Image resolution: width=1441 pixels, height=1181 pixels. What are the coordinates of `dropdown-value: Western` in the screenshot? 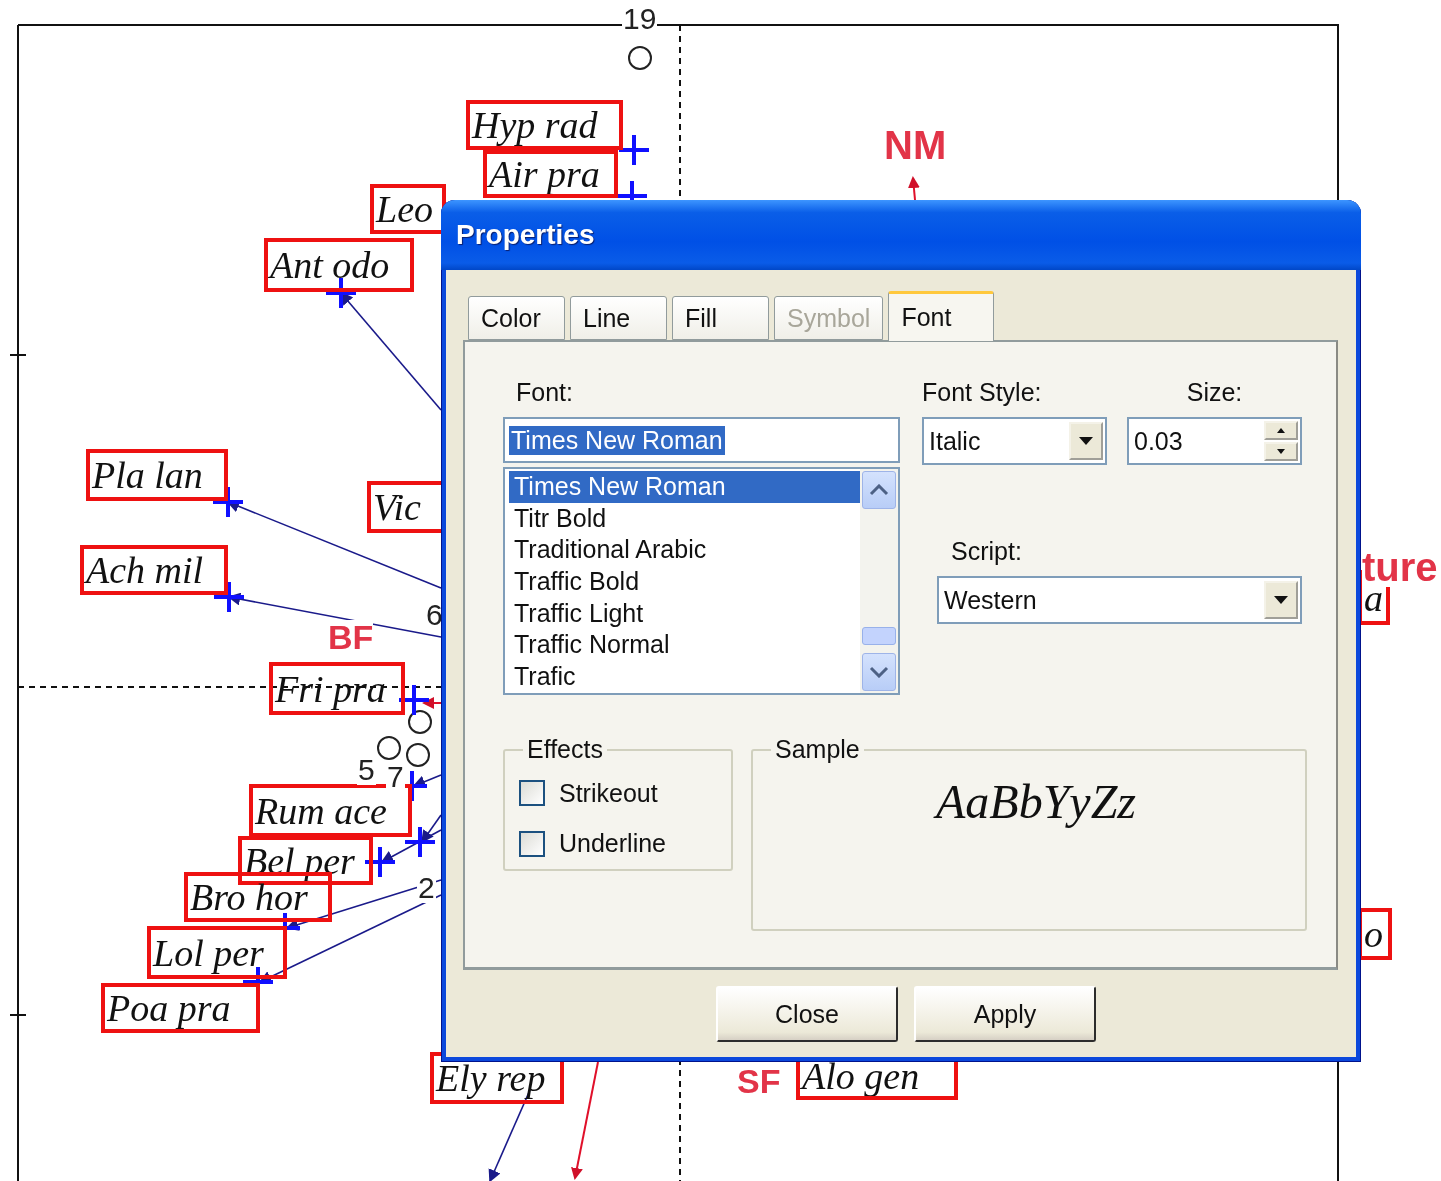 It's located at (990, 600).